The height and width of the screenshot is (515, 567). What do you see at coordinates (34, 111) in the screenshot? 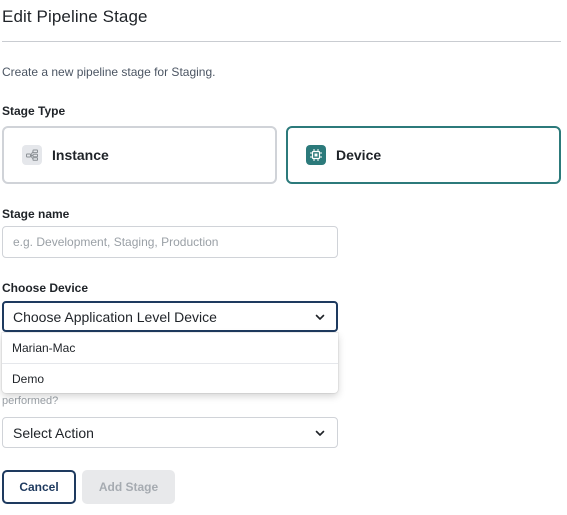
I see `stage-type-label: Stage Type` at bounding box center [34, 111].